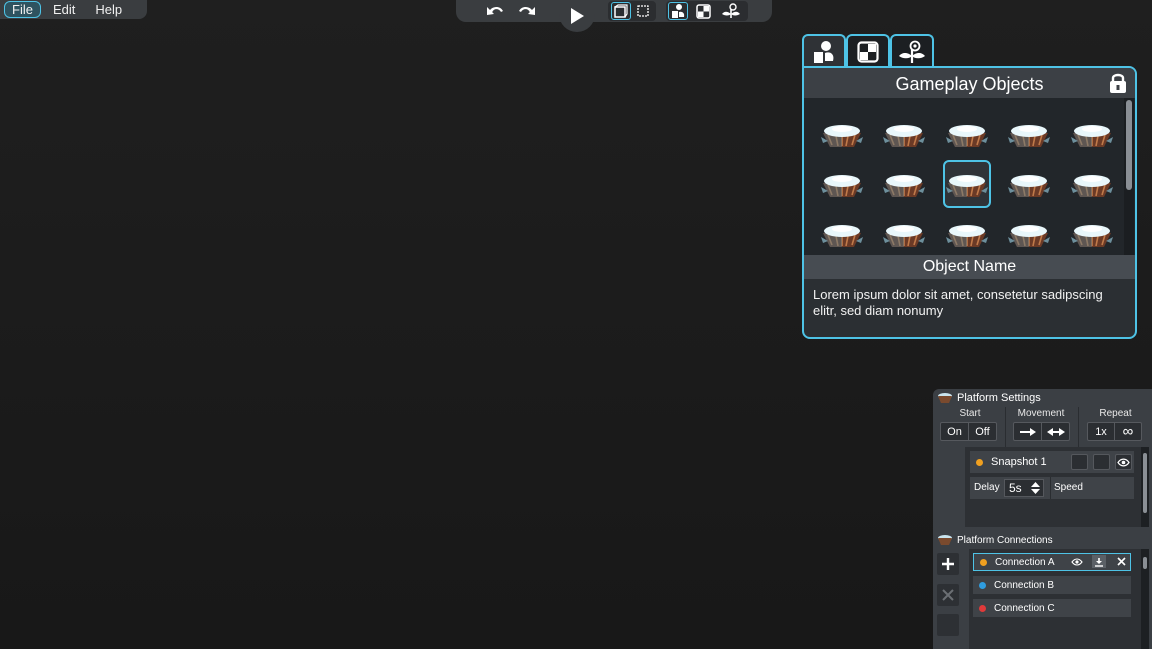 The height and width of the screenshot is (649, 1152). Describe the element at coordinates (948, 595) in the screenshot. I see `remove-connection-button` at that location.